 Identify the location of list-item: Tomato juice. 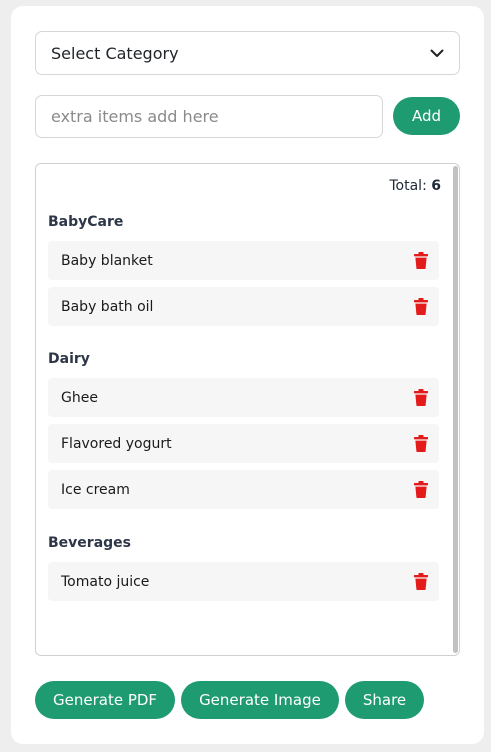
(243, 581).